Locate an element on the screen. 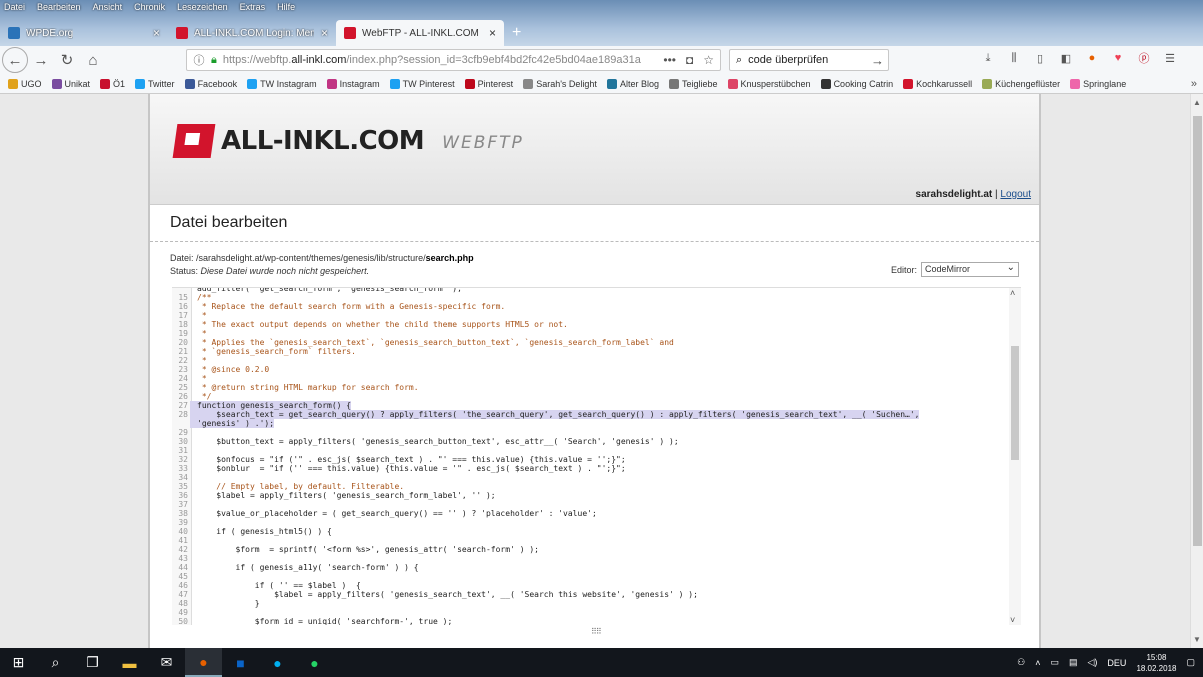 Image resolution: width=1203 pixels, height=677 pixels. volume-icon: ◁) is located at coordinates (1093, 662).